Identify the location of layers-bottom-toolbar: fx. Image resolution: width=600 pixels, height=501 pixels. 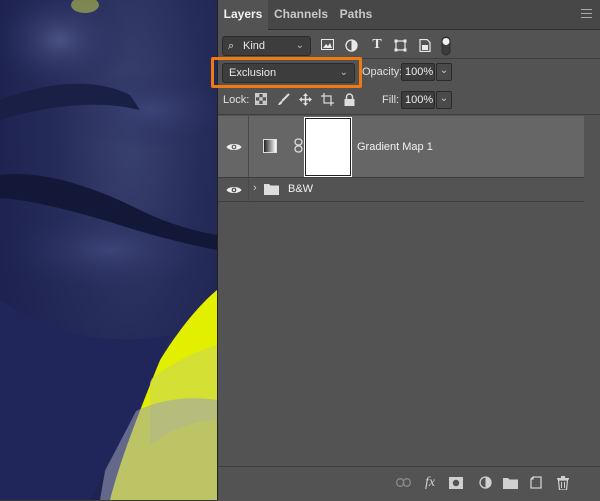
(409, 483).